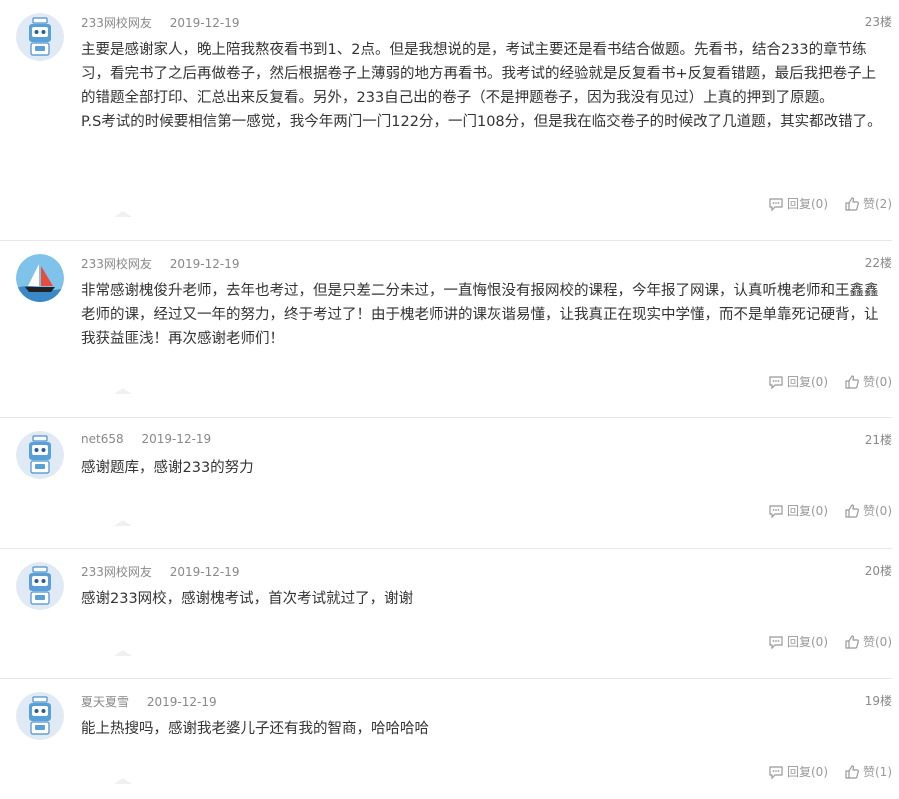 The image size is (899, 799). Describe the element at coordinates (481, 599) in the screenshot. I see `comment-content: 感谢233网校，感谢槐考试，首次考试就过了，谢谢` at that location.